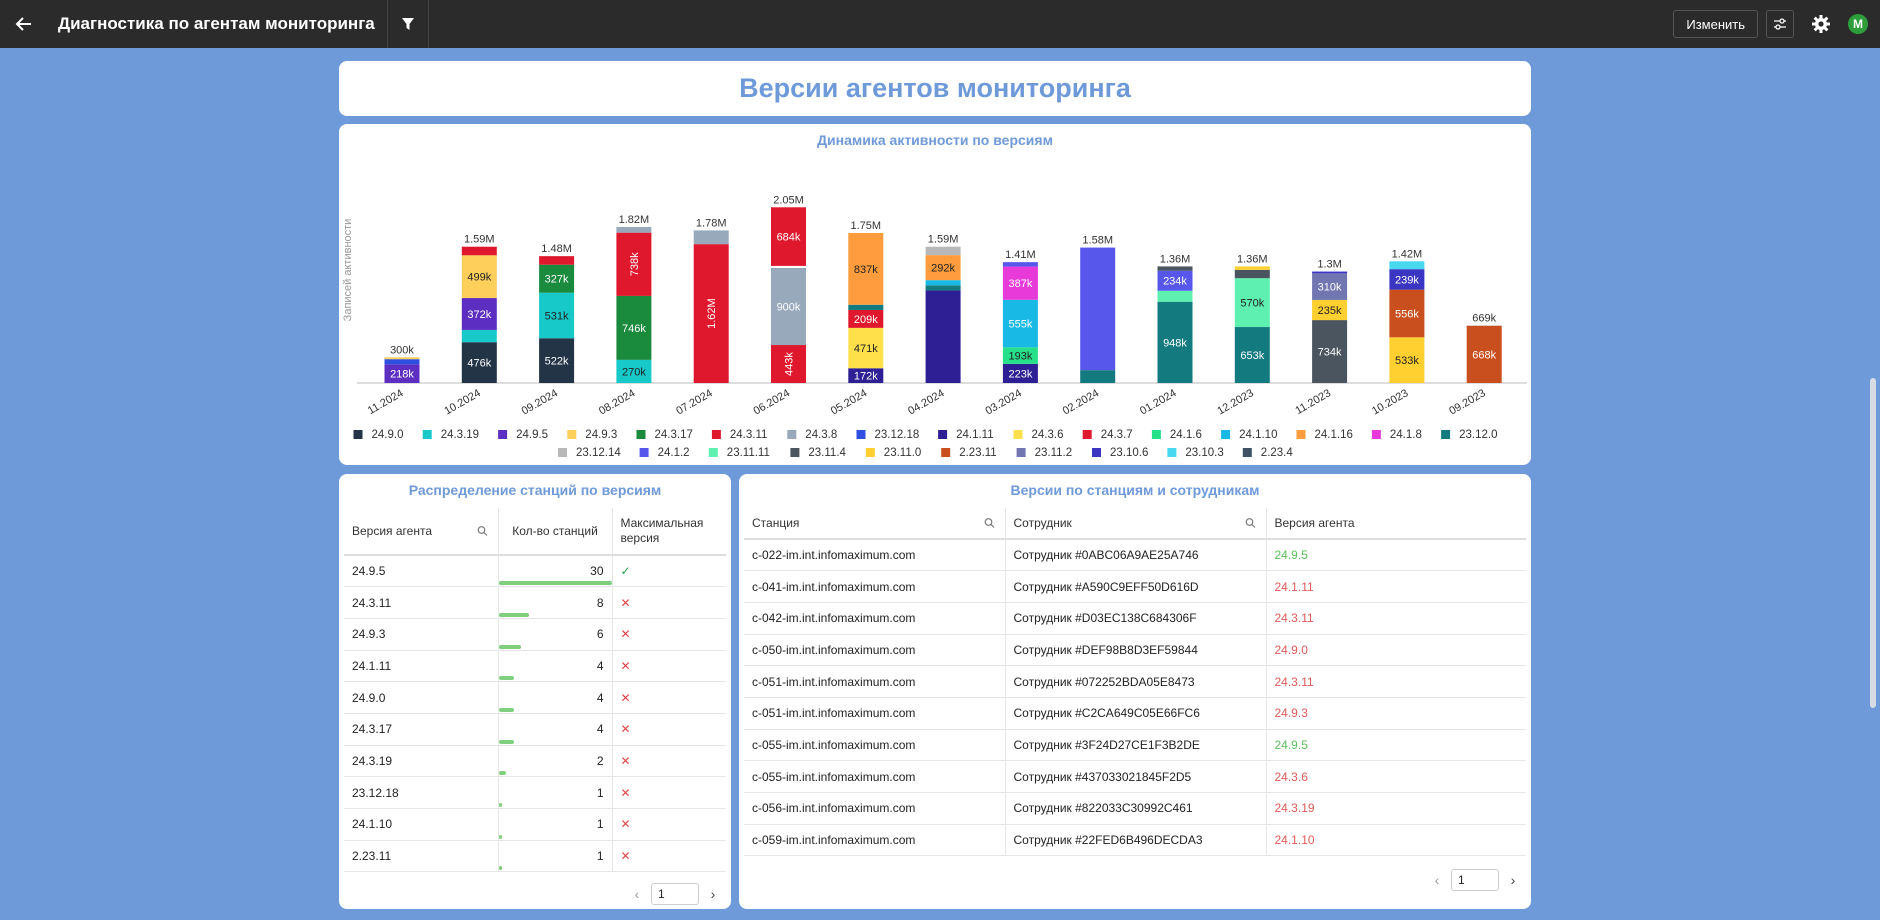 The width and height of the screenshot is (1880, 920). What do you see at coordinates (897, 435) in the screenshot?
I see `legend-item-label: 23.12.18` at bounding box center [897, 435].